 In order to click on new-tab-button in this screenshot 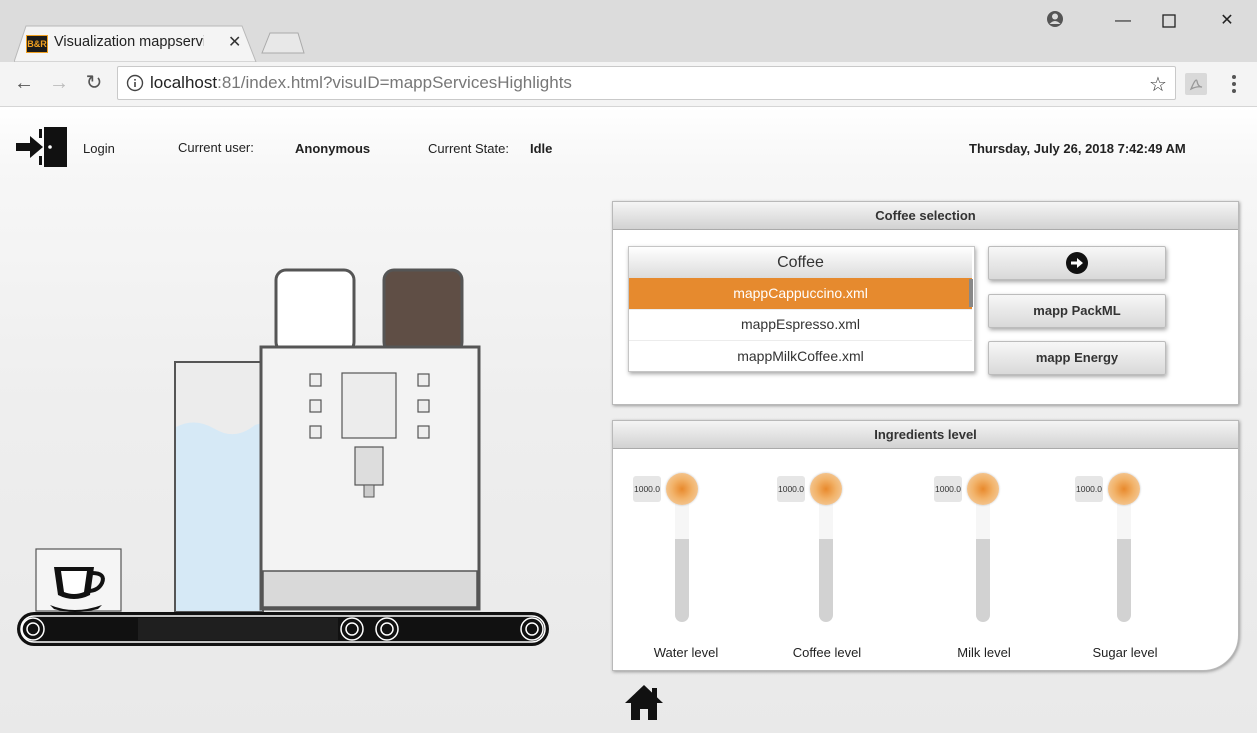, I will do `click(283, 43)`.